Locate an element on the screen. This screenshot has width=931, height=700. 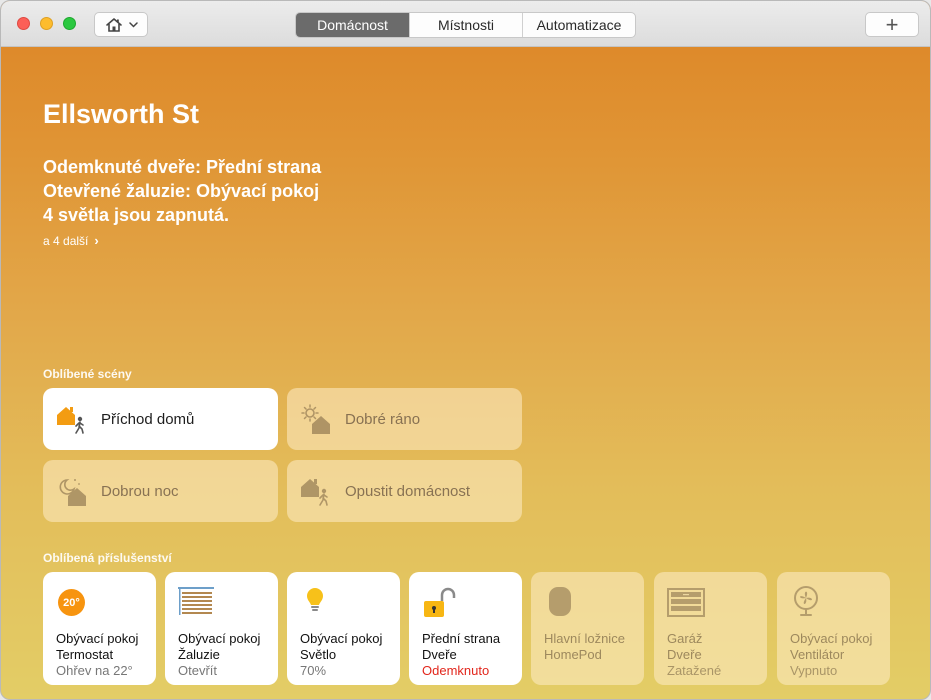
homepod-icon is located at coordinates (560, 601).